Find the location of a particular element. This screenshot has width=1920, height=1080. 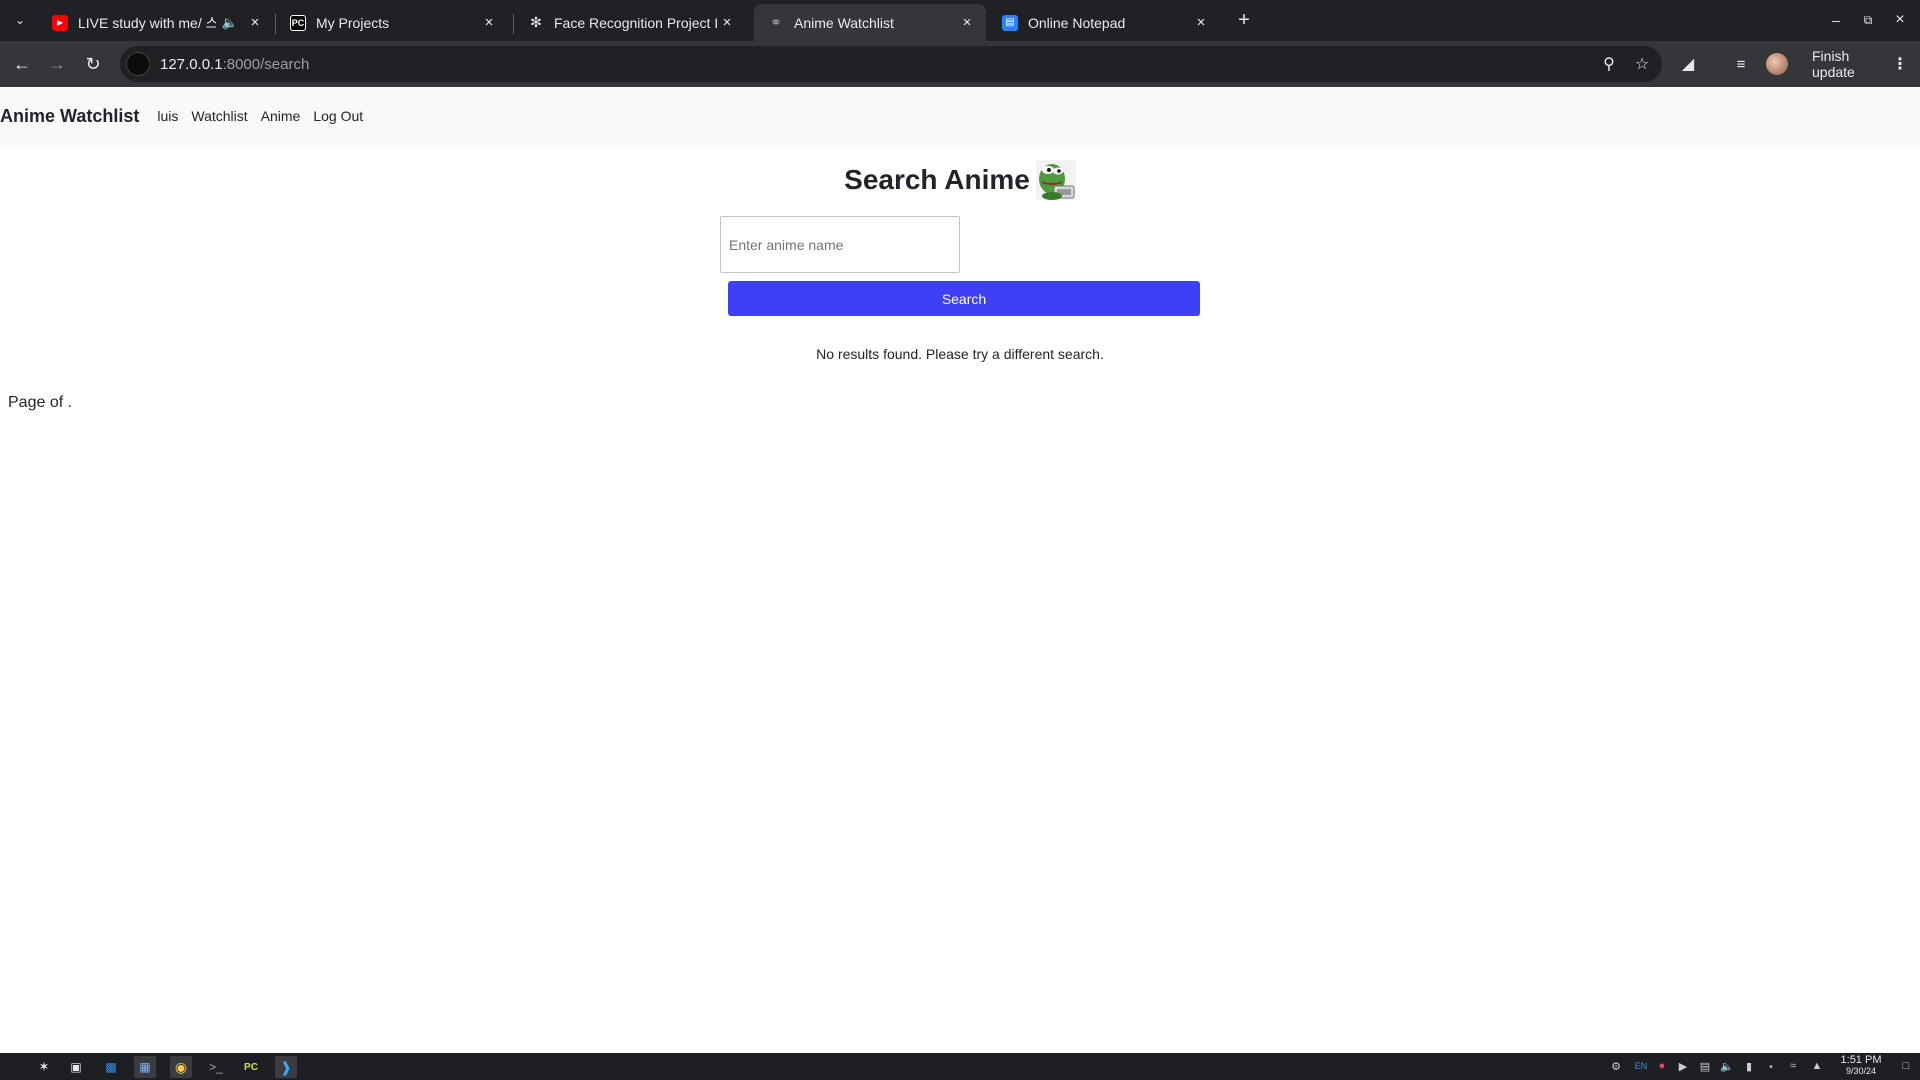

tray-expand-icon: ▲ is located at coordinates (1817, 1066).